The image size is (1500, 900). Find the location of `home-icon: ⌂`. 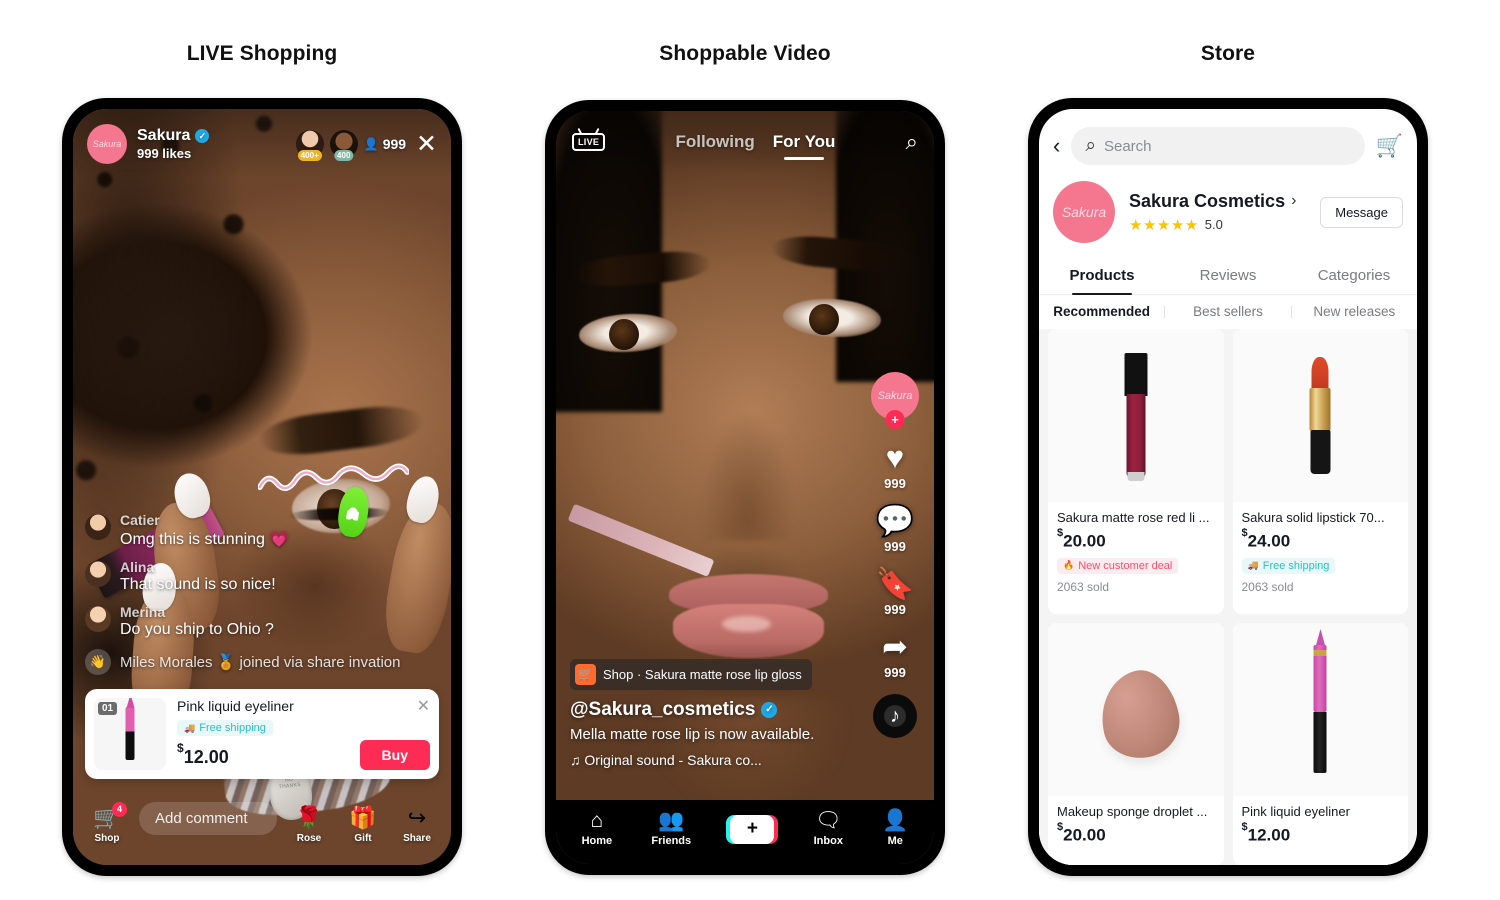

home-icon: ⌂ is located at coordinates (597, 820).